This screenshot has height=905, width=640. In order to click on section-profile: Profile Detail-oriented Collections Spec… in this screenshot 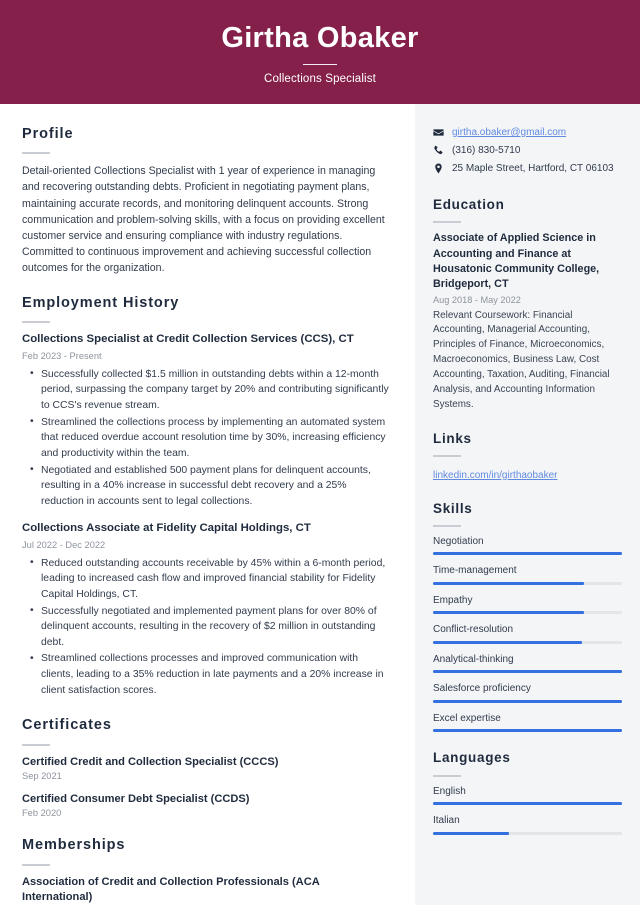, I will do `click(205, 201)`.